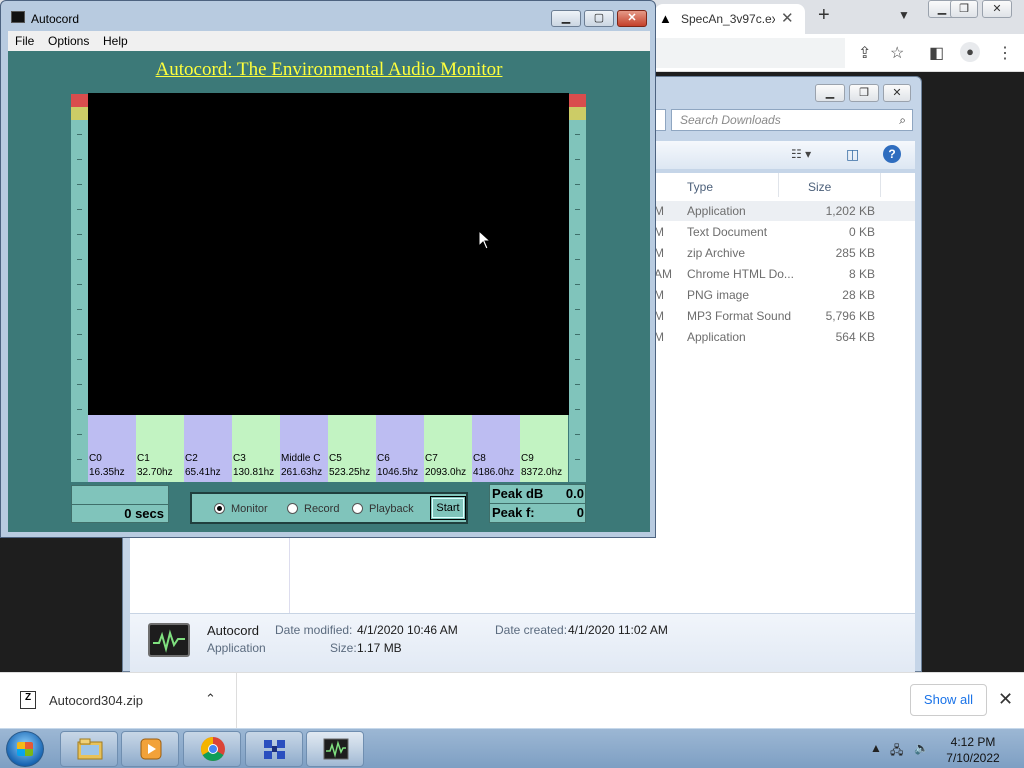 The height and width of the screenshot is (768, 1024). What do you see at coordinates (784, 337) in the screenshot?
I see `file-row: M Application 564 KB` at bounding box center [784, 337].